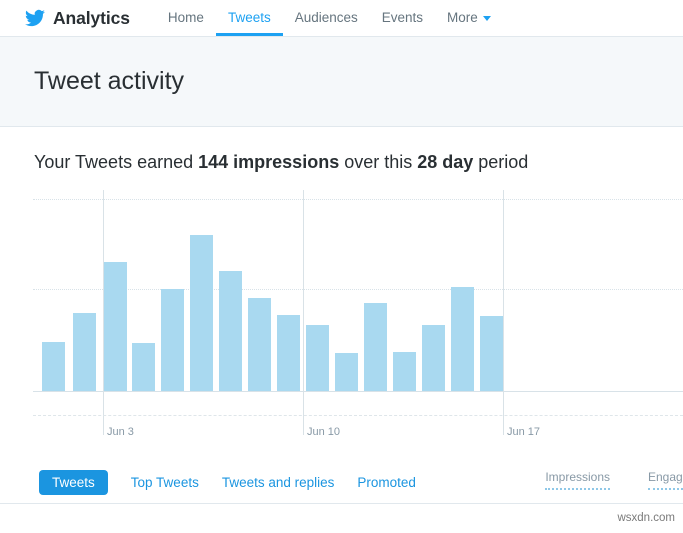 The image size is (683, 533). I want to click on nav-item-events: Events, so click(402, 18).